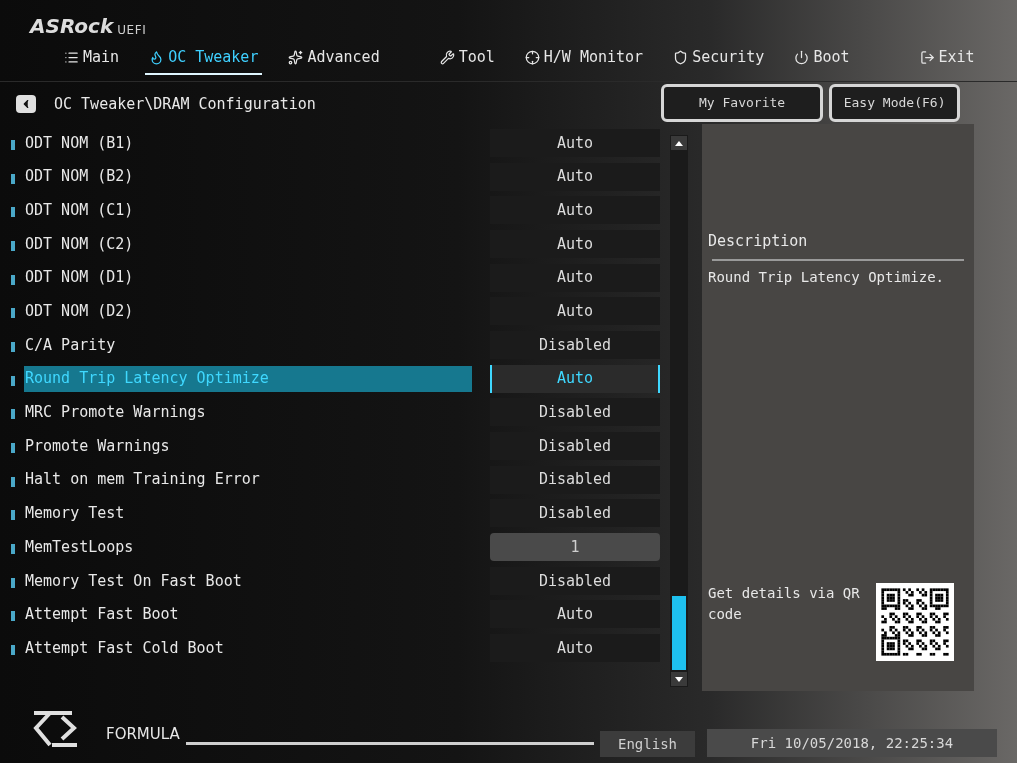  Describe the element at coordinates (185, 104) in the screenshot. I see `breadcrumb: OC Tweaker\DRAM Configuration` at that location.